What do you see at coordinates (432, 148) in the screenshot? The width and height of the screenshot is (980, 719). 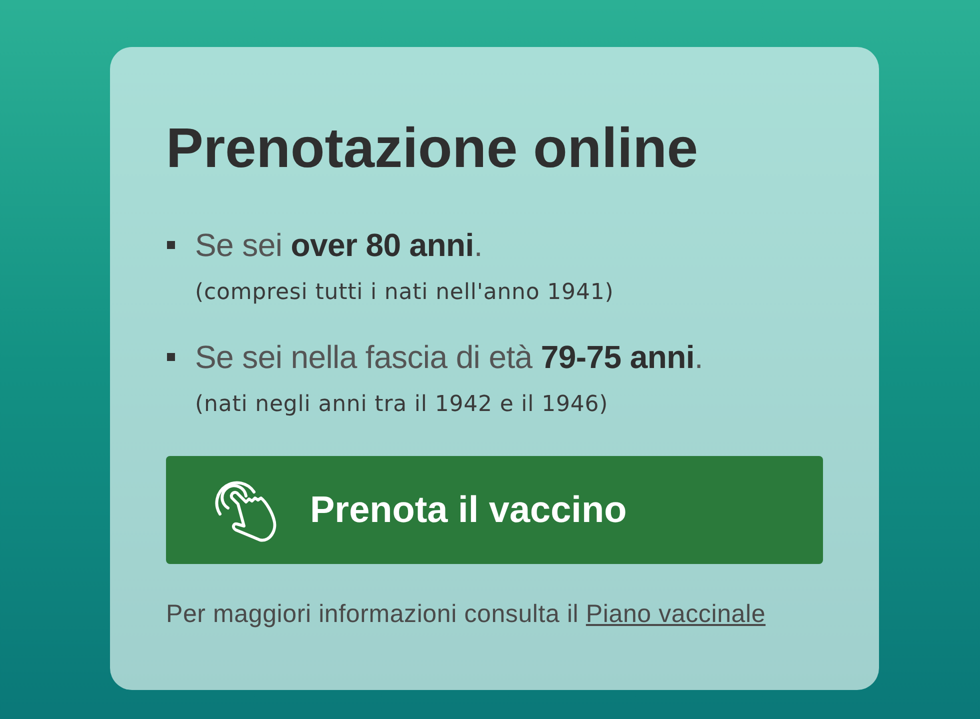 I see `card-title: Prenotazione online` at bounding box center [432, 148].